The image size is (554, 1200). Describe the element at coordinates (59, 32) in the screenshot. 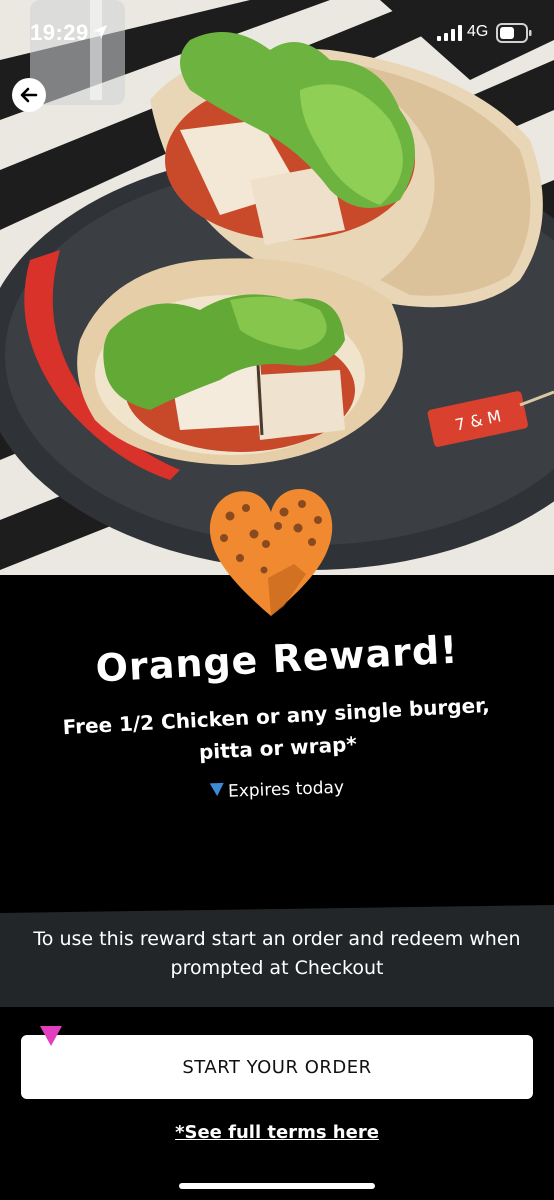

I see `status-time: 19:29` at that location.